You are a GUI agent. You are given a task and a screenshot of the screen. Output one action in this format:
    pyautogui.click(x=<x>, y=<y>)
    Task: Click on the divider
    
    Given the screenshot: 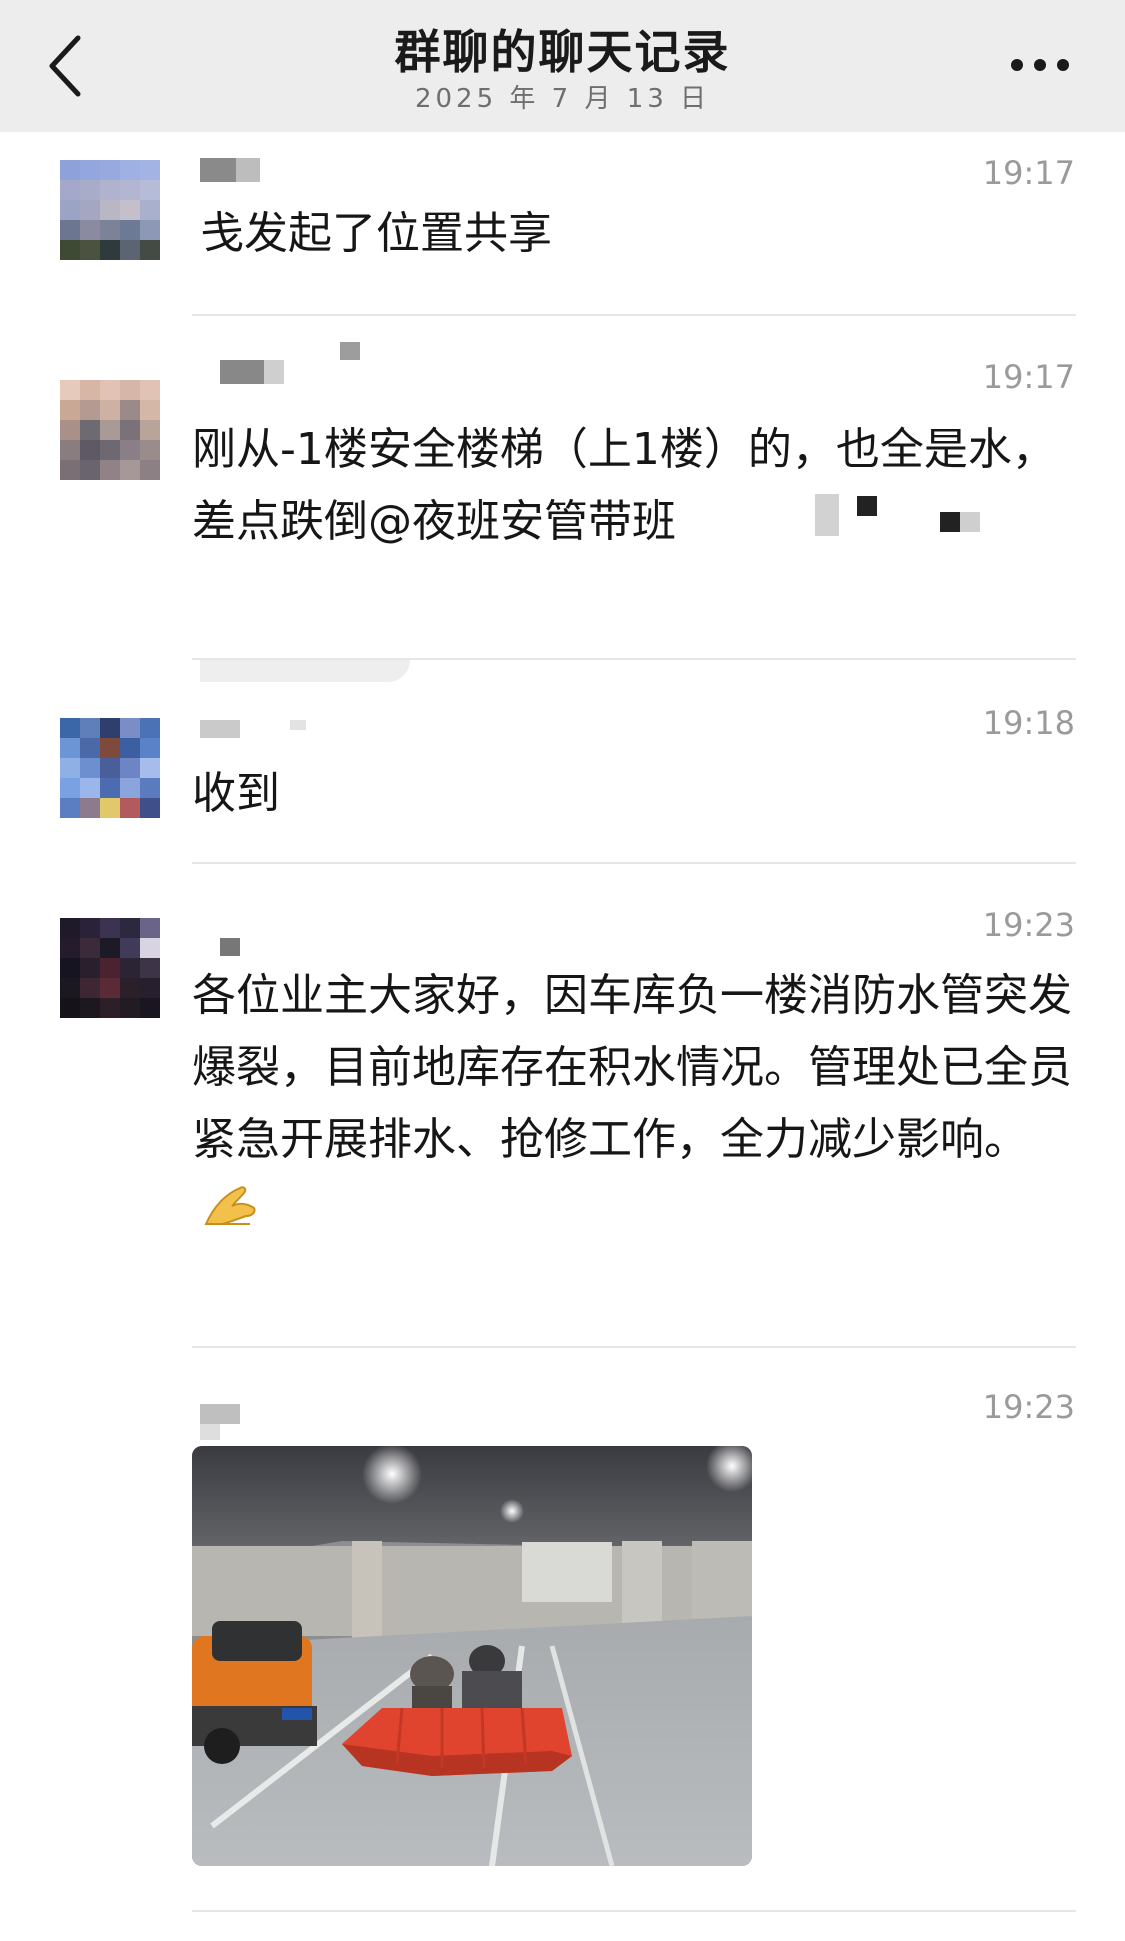 What is the action you would take?
    pyautogui.click(x=634, y=1911)
    